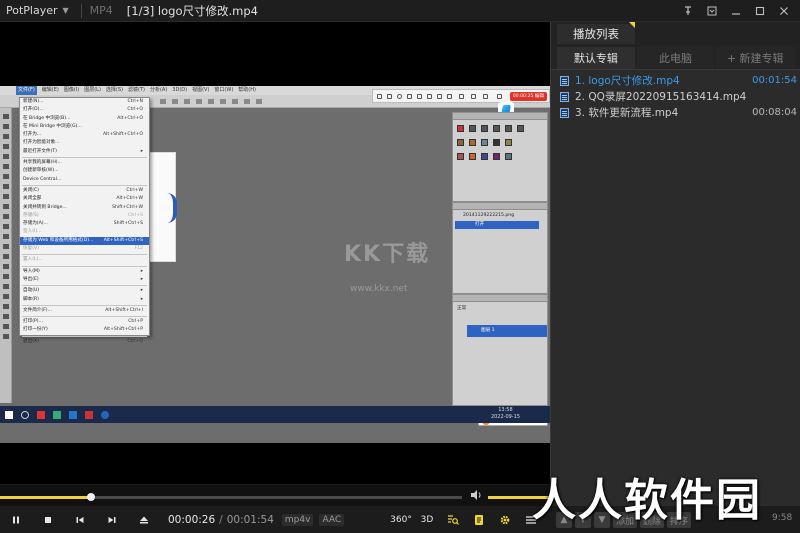 Image resolution: width=800 pixels, height=533 pixels. Describe the element at coordinates (462, 308) in the screenshot. I see `layers-mode-label: 正常` at that location.